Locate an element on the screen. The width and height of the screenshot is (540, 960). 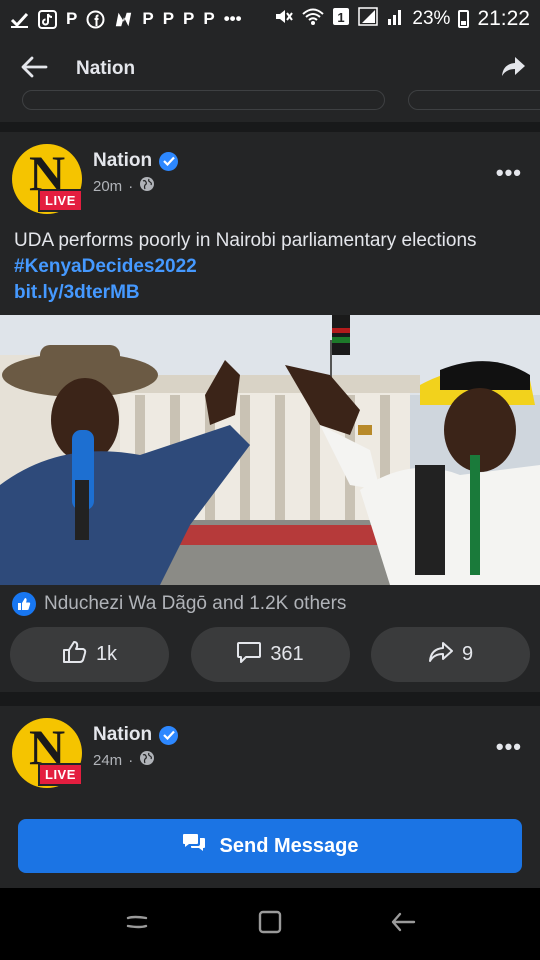
previous-post-strip is located at coordinates (270, 106).